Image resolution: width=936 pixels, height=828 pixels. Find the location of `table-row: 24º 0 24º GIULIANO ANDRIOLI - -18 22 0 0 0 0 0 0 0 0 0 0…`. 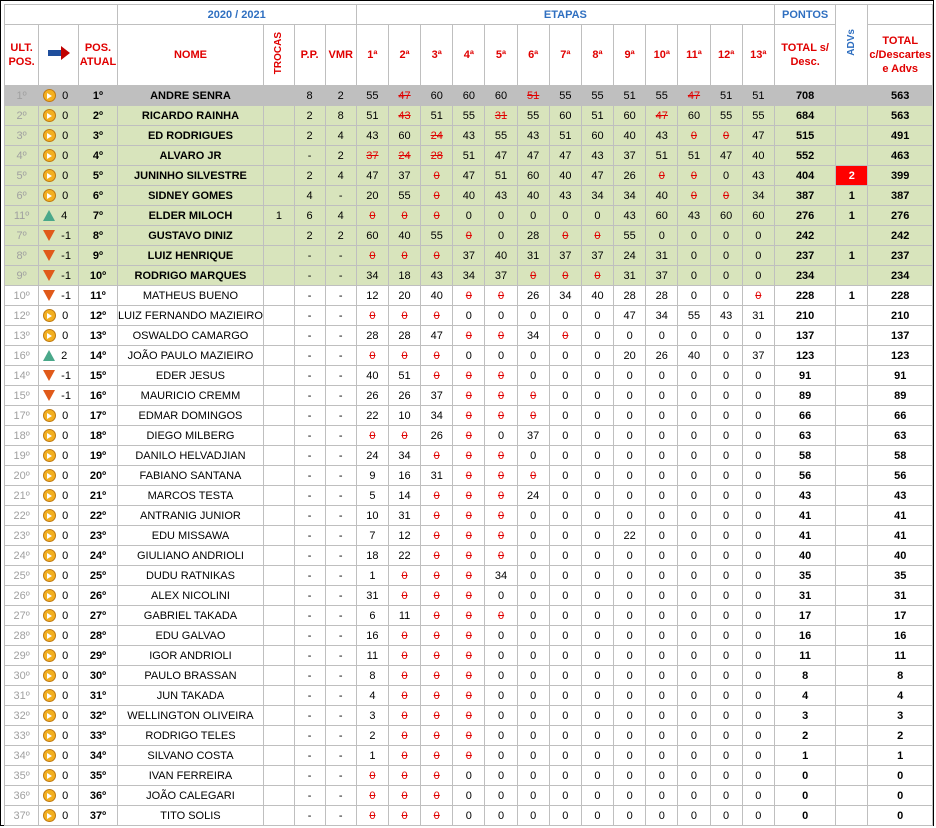

table-row: 24º 0 24º GIULIANO ANDRIOLI - -18 22 0 0 0 0 0 0 0 0 0 0… is located at coordinates (468, 555).